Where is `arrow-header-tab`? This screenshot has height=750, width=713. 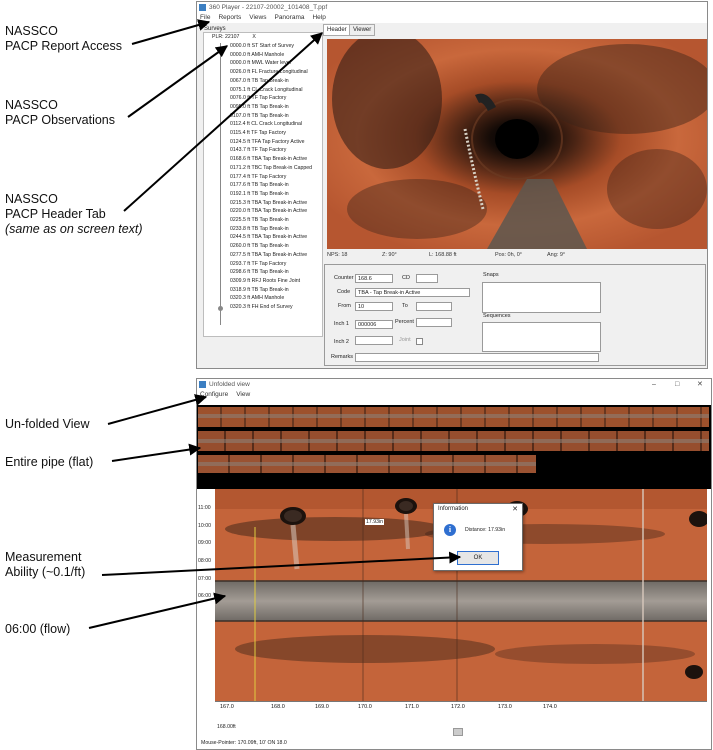
arrow-header-tab is located at coordinates (223, 122).